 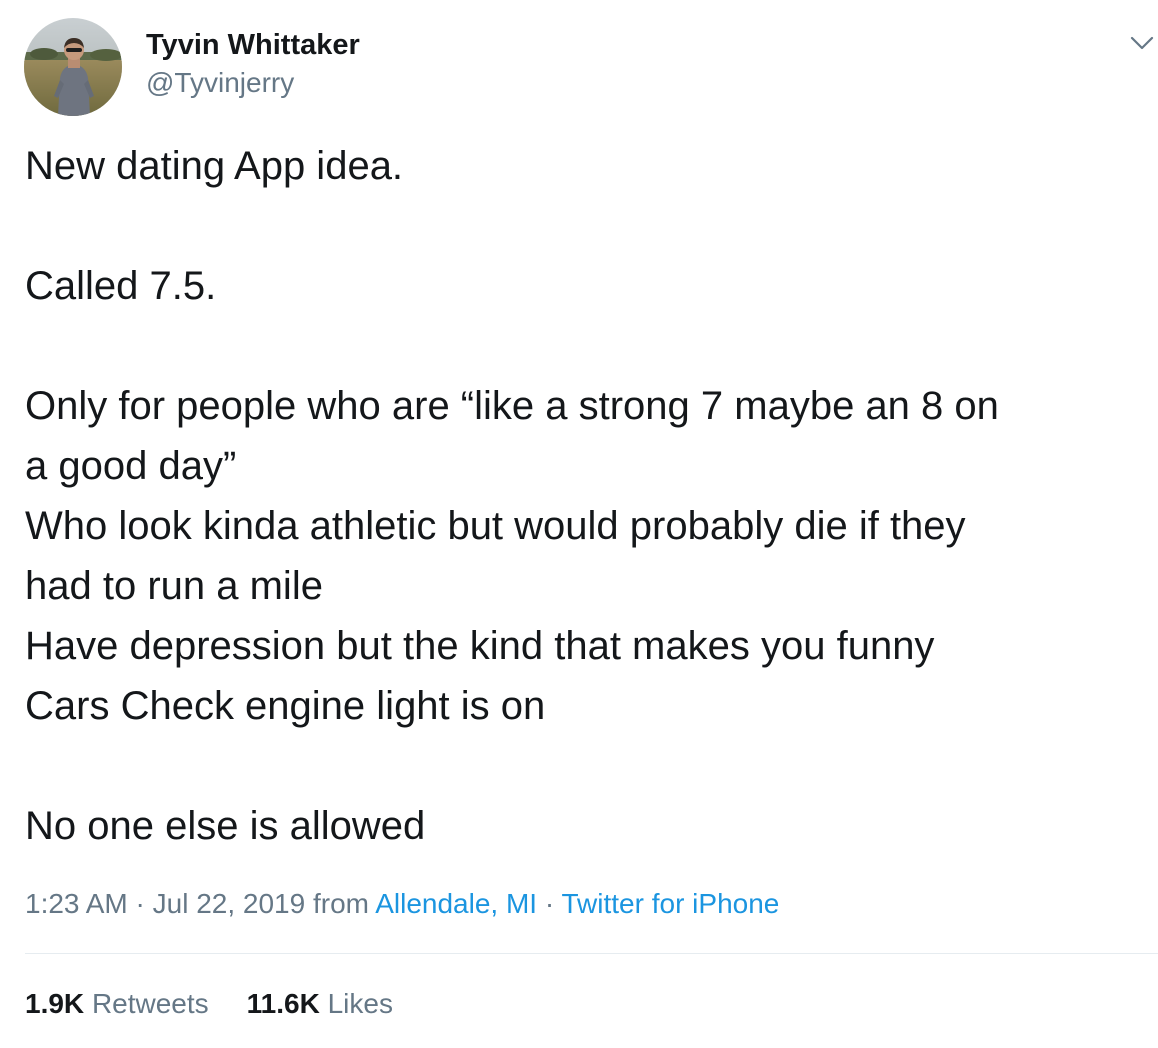 I want to click on tweet-line: a good day”, so click(x=131, y=466).